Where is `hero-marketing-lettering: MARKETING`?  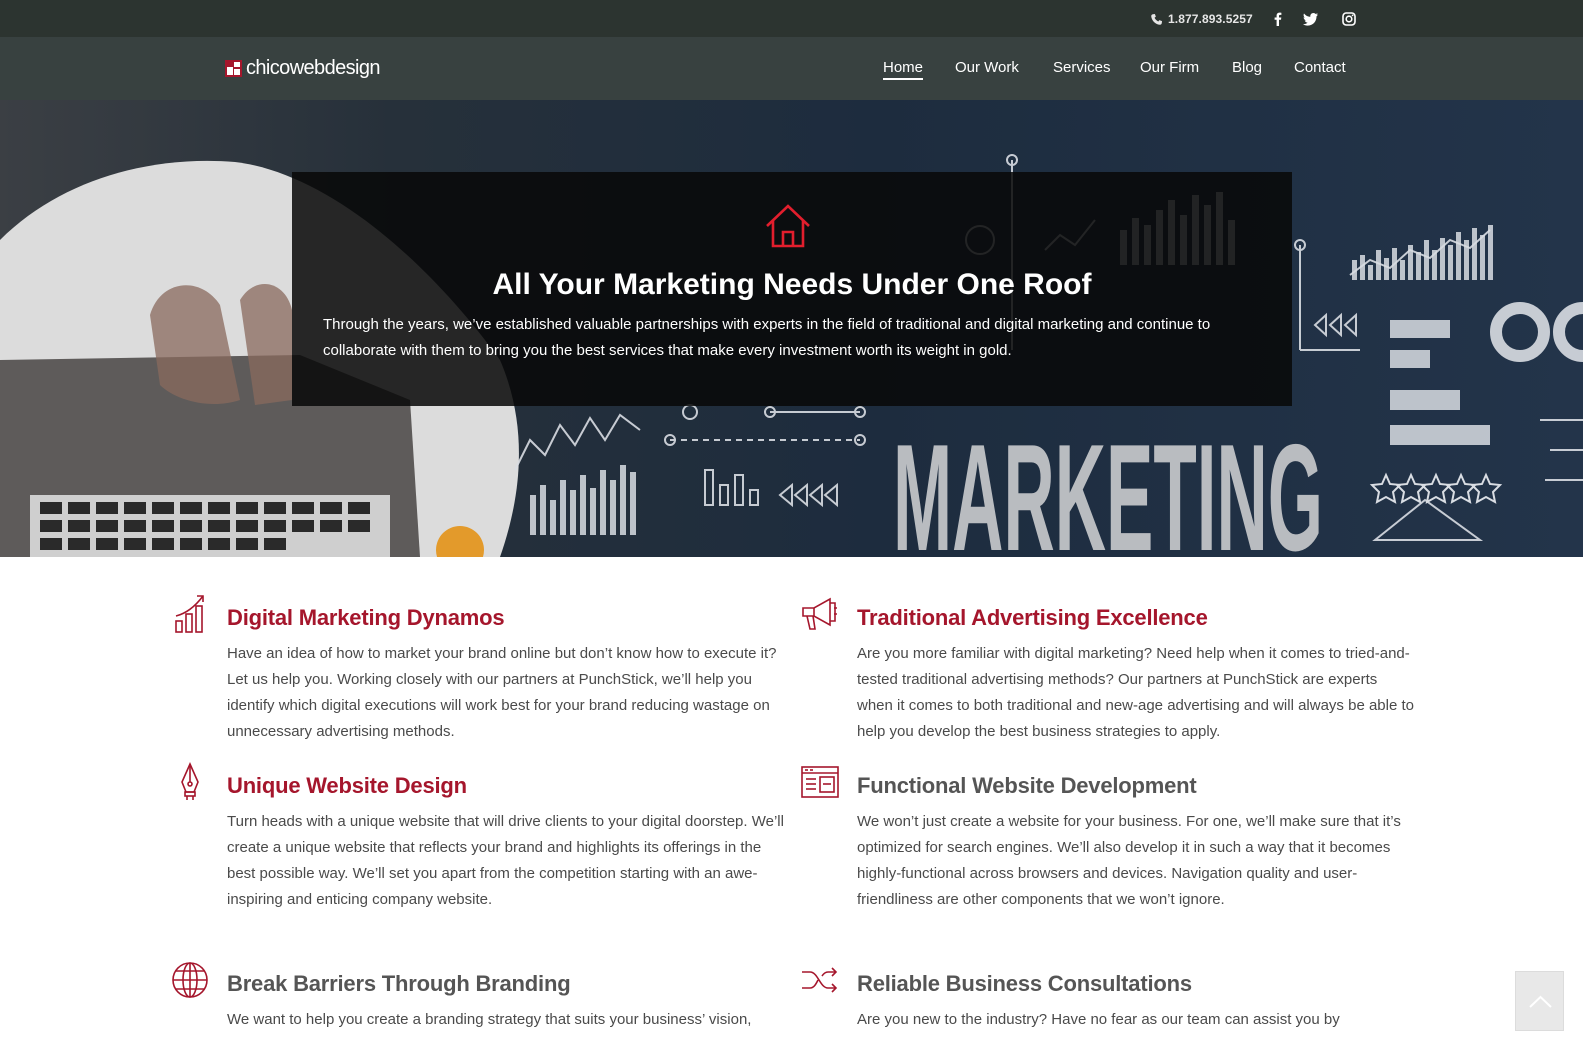 hero-marketing-lettering: MARKETING is located at coordinates (1108, 485).